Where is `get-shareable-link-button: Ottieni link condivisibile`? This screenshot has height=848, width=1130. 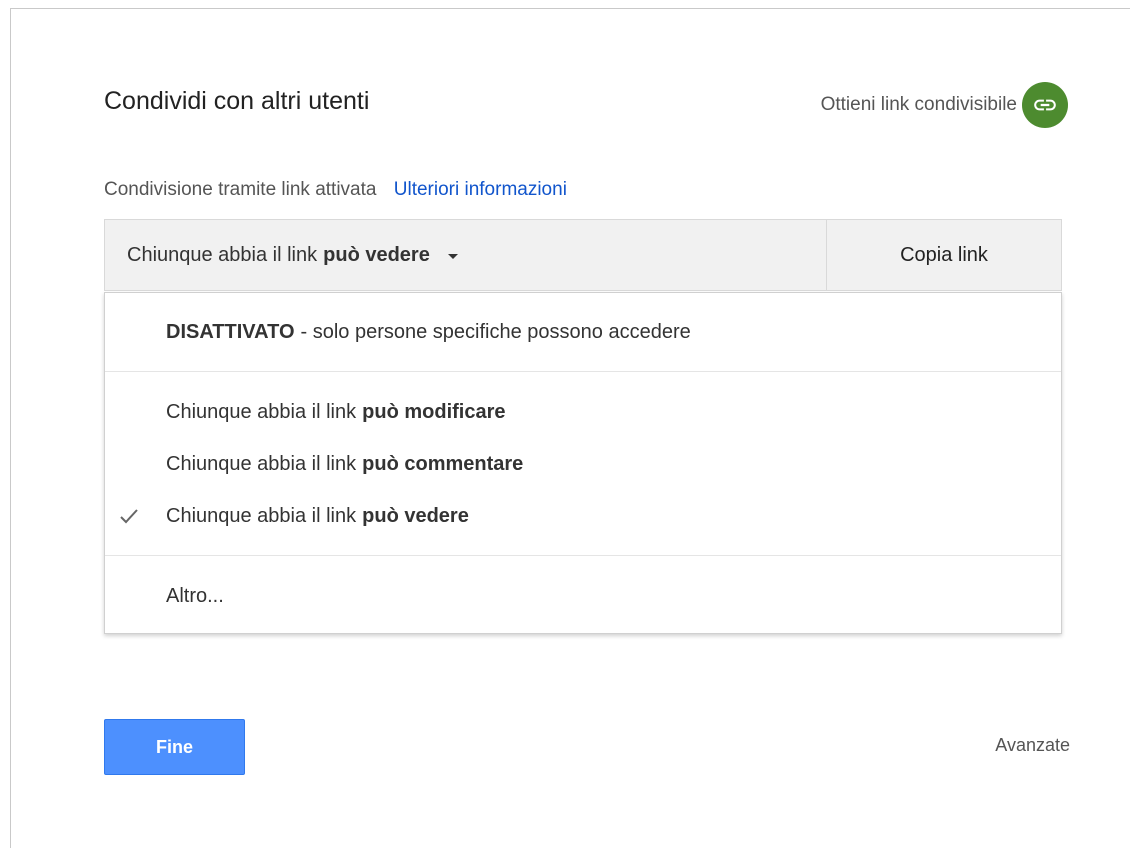 get-shareable-link-button: Ottieni link condivisibile is located at coordinates (944, 105).